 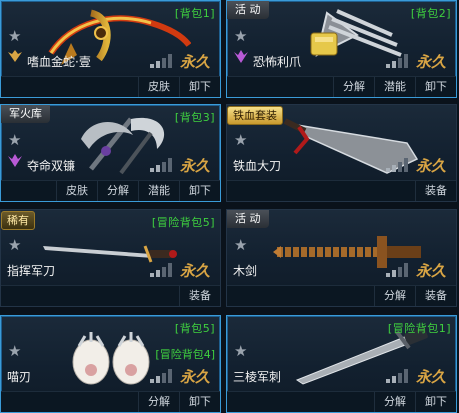 What do you see at coordinates (194, 117) in the screenshot?
I see `pack-label: [背包3]` at bounding box center [194, 117].